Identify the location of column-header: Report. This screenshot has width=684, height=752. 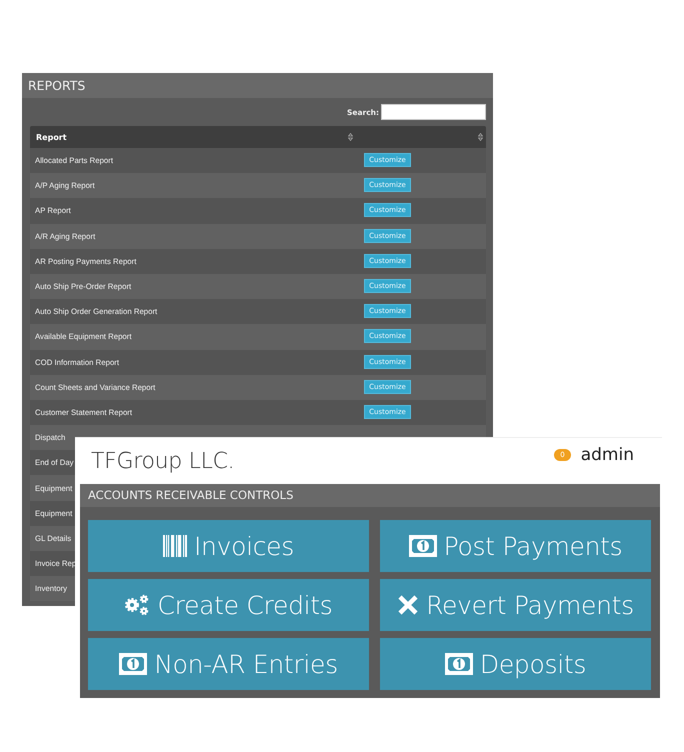
(48, 137).